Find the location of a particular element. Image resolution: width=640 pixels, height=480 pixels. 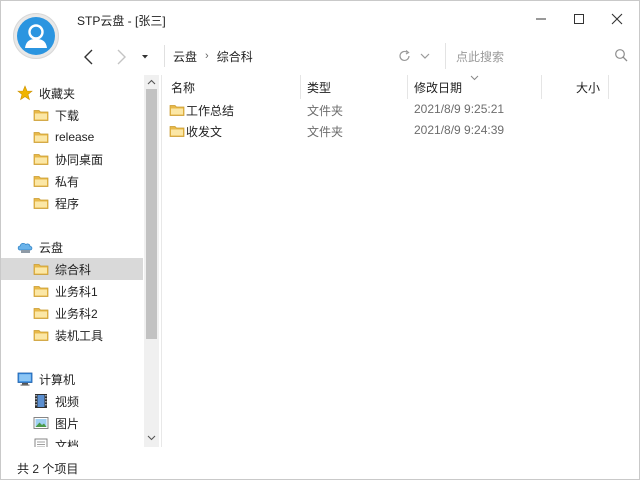

back-button is located at coordinates (89, 57).